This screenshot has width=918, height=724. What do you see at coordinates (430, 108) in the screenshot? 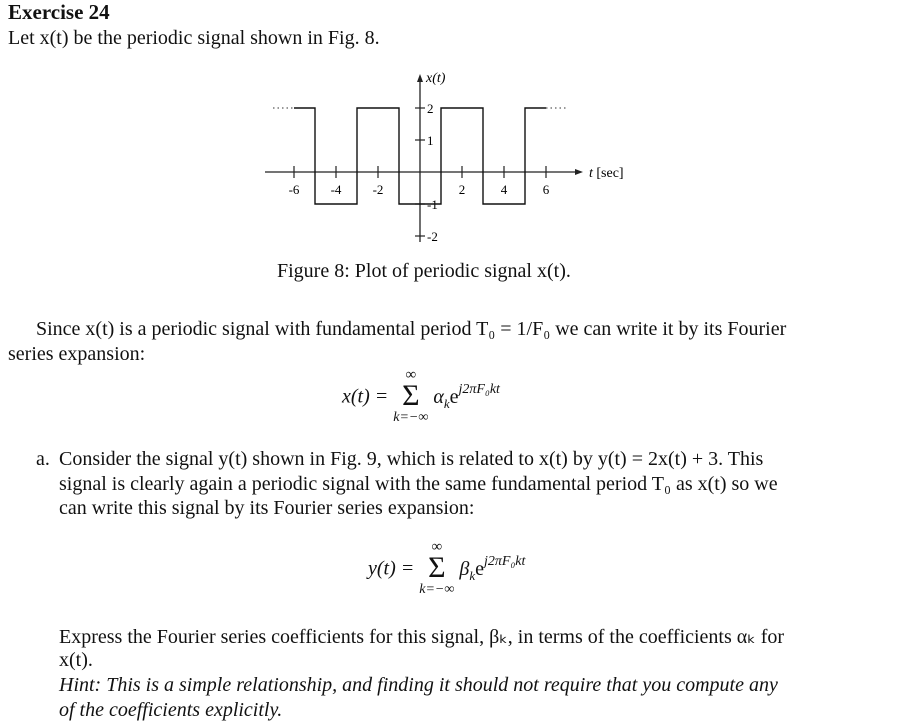
I see `y-tick-label: 2` at bounding box center [430, 108].